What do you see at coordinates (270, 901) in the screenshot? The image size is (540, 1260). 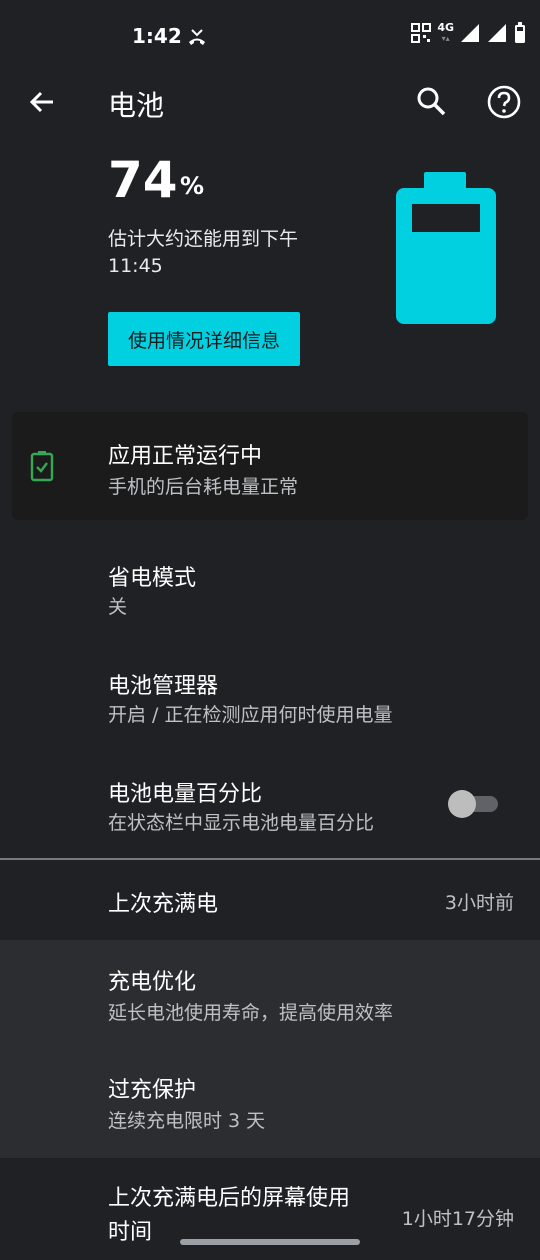 I see `last-full-charge-row: 上次充满电 3小时前` at bounding box center [270, 901].